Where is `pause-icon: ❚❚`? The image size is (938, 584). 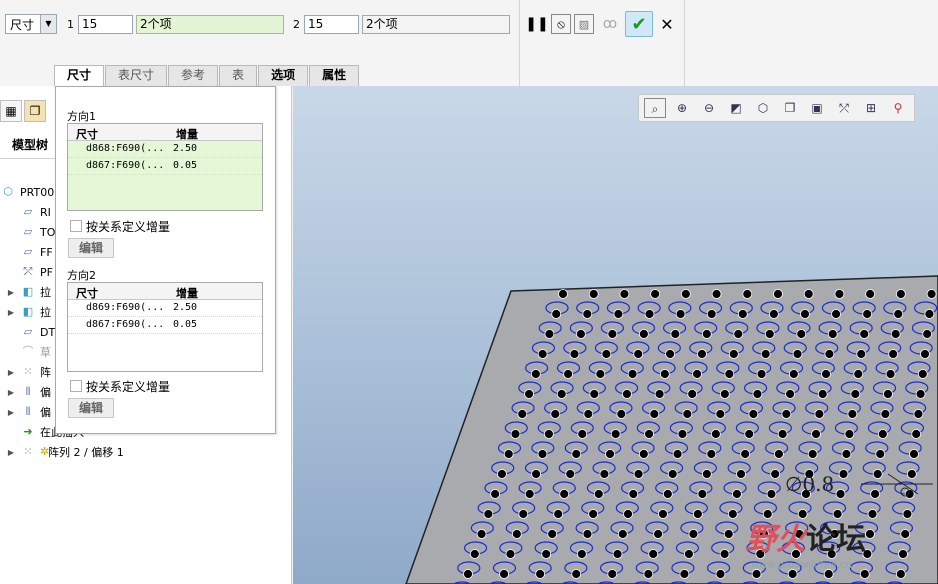 pause-icon: ❚❚ is located at coordinates (536, 24).